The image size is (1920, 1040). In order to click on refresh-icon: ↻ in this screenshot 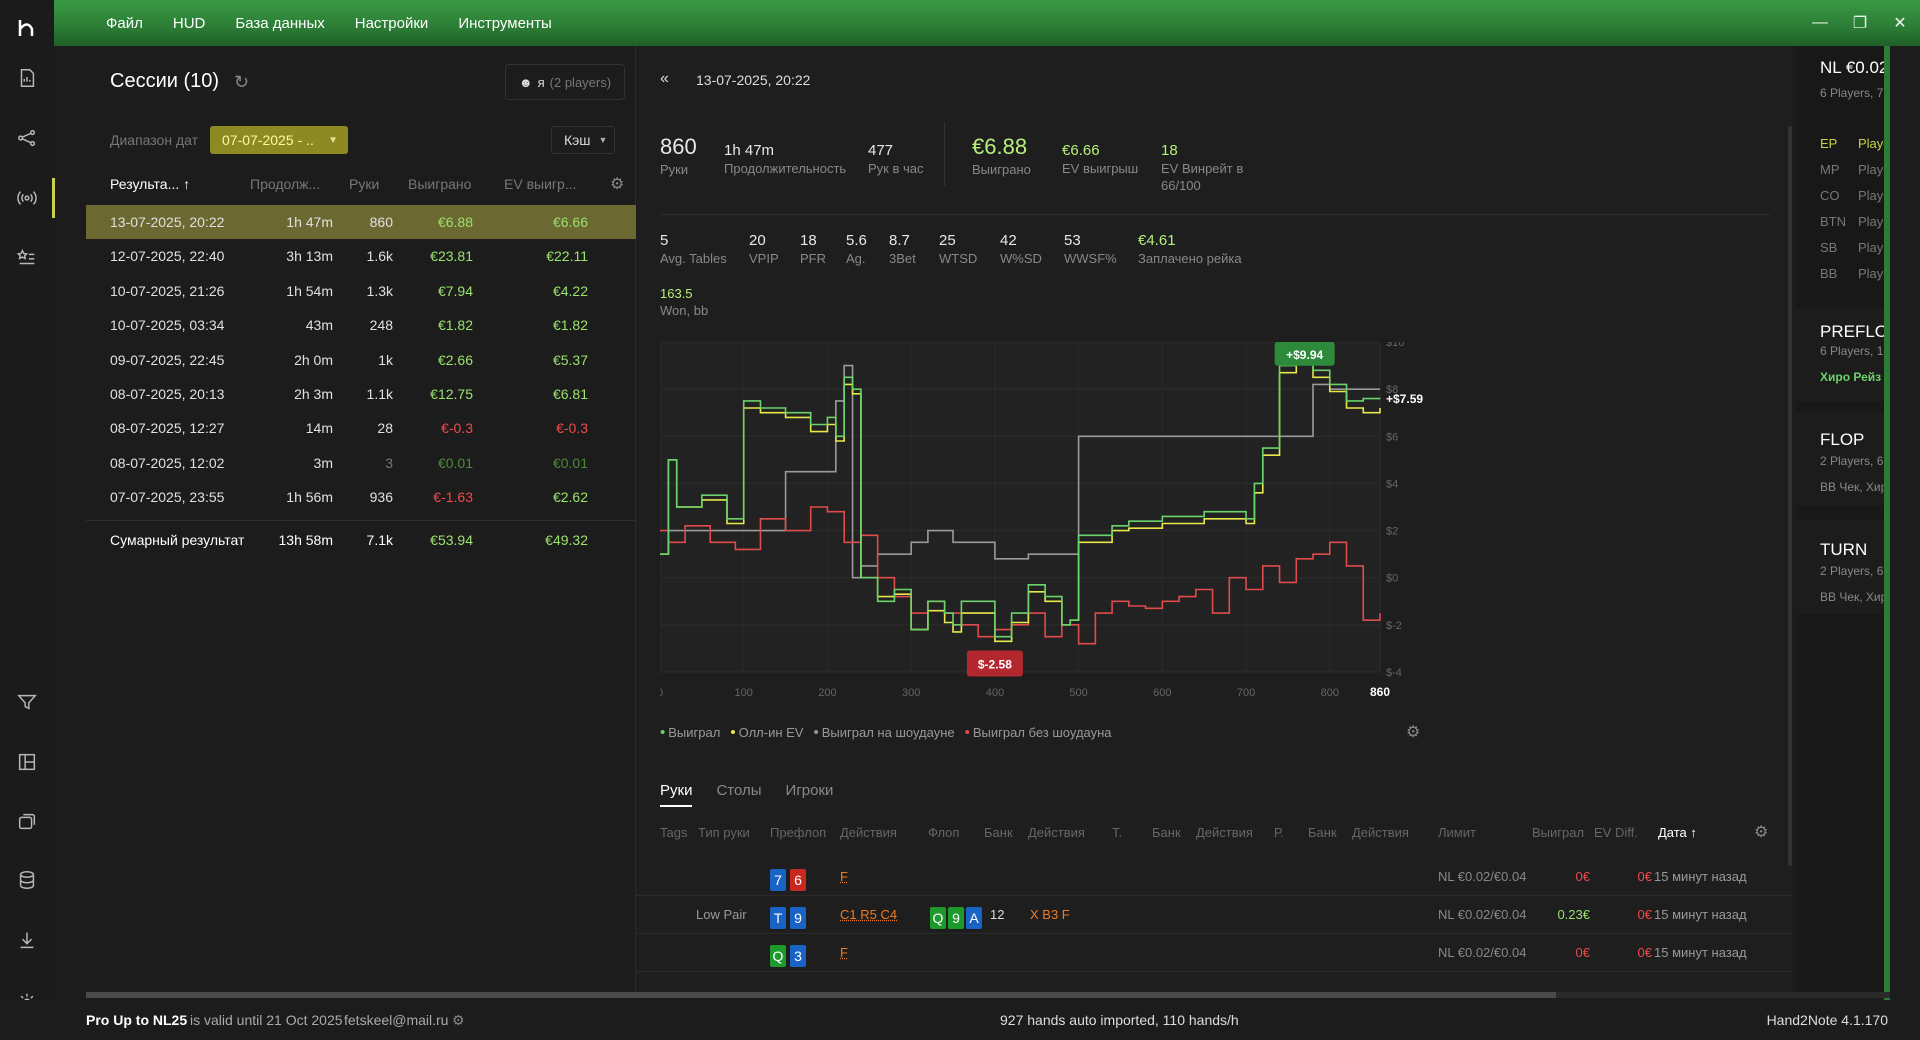, I will do `click(244, 82)`.